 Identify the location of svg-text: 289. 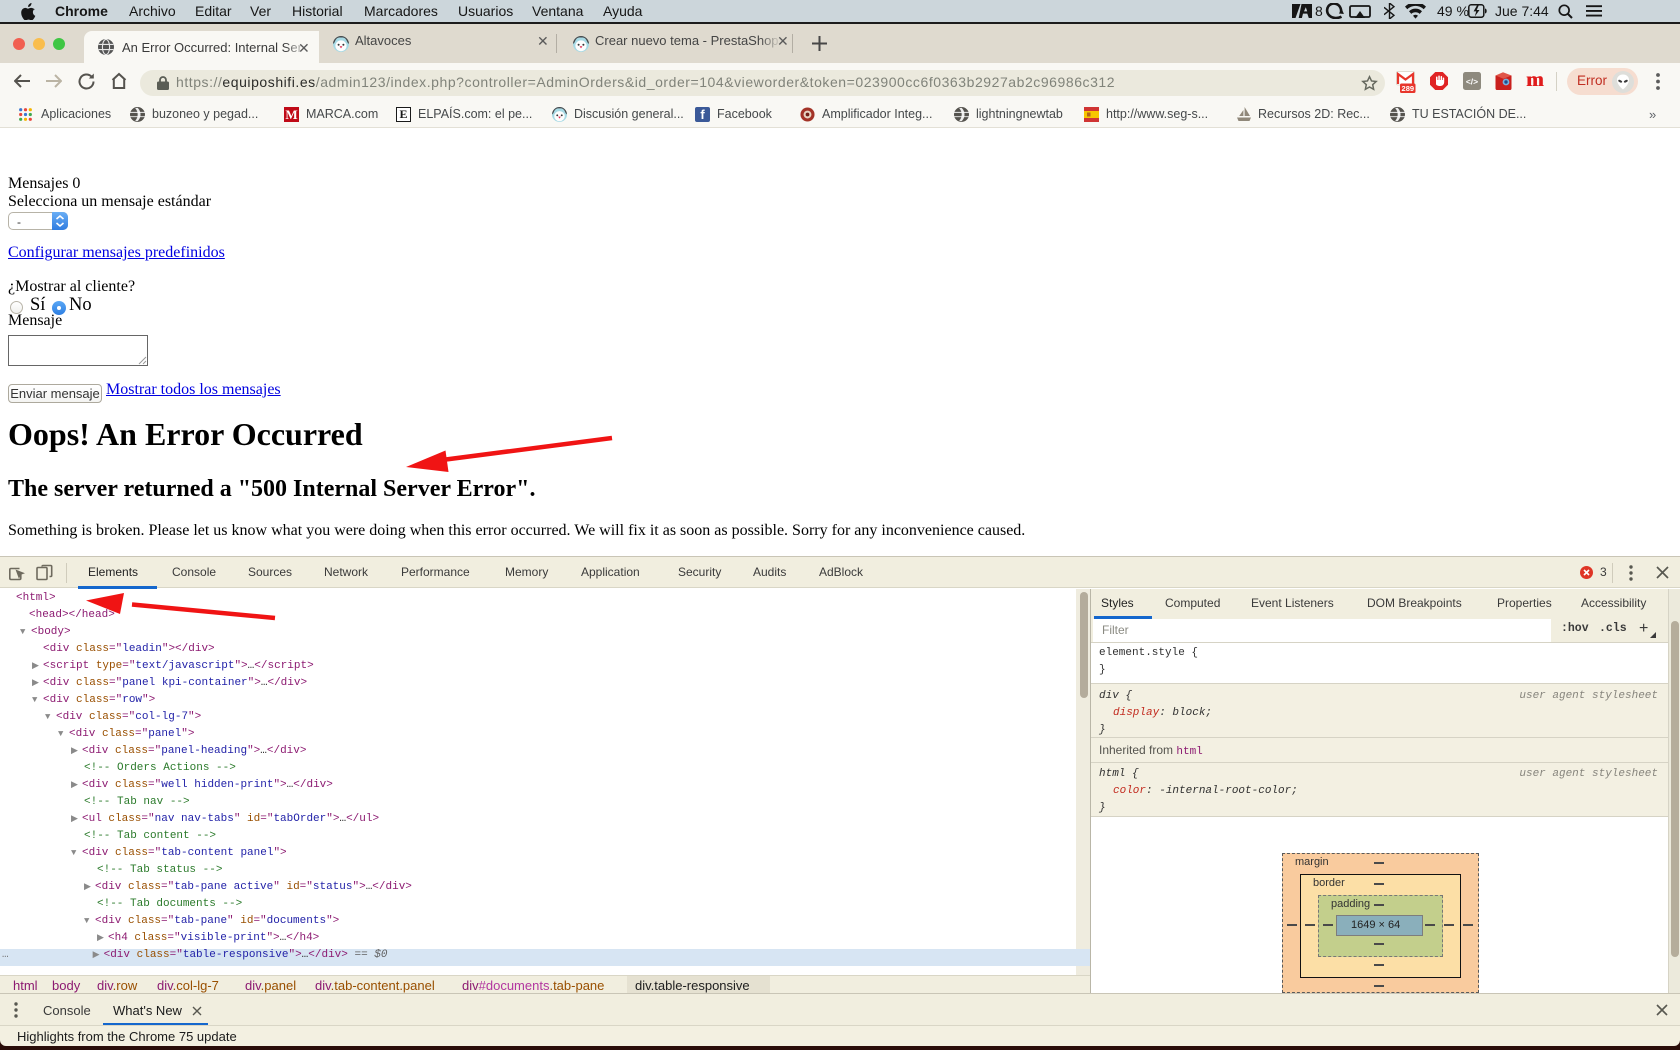
(1408, 88).